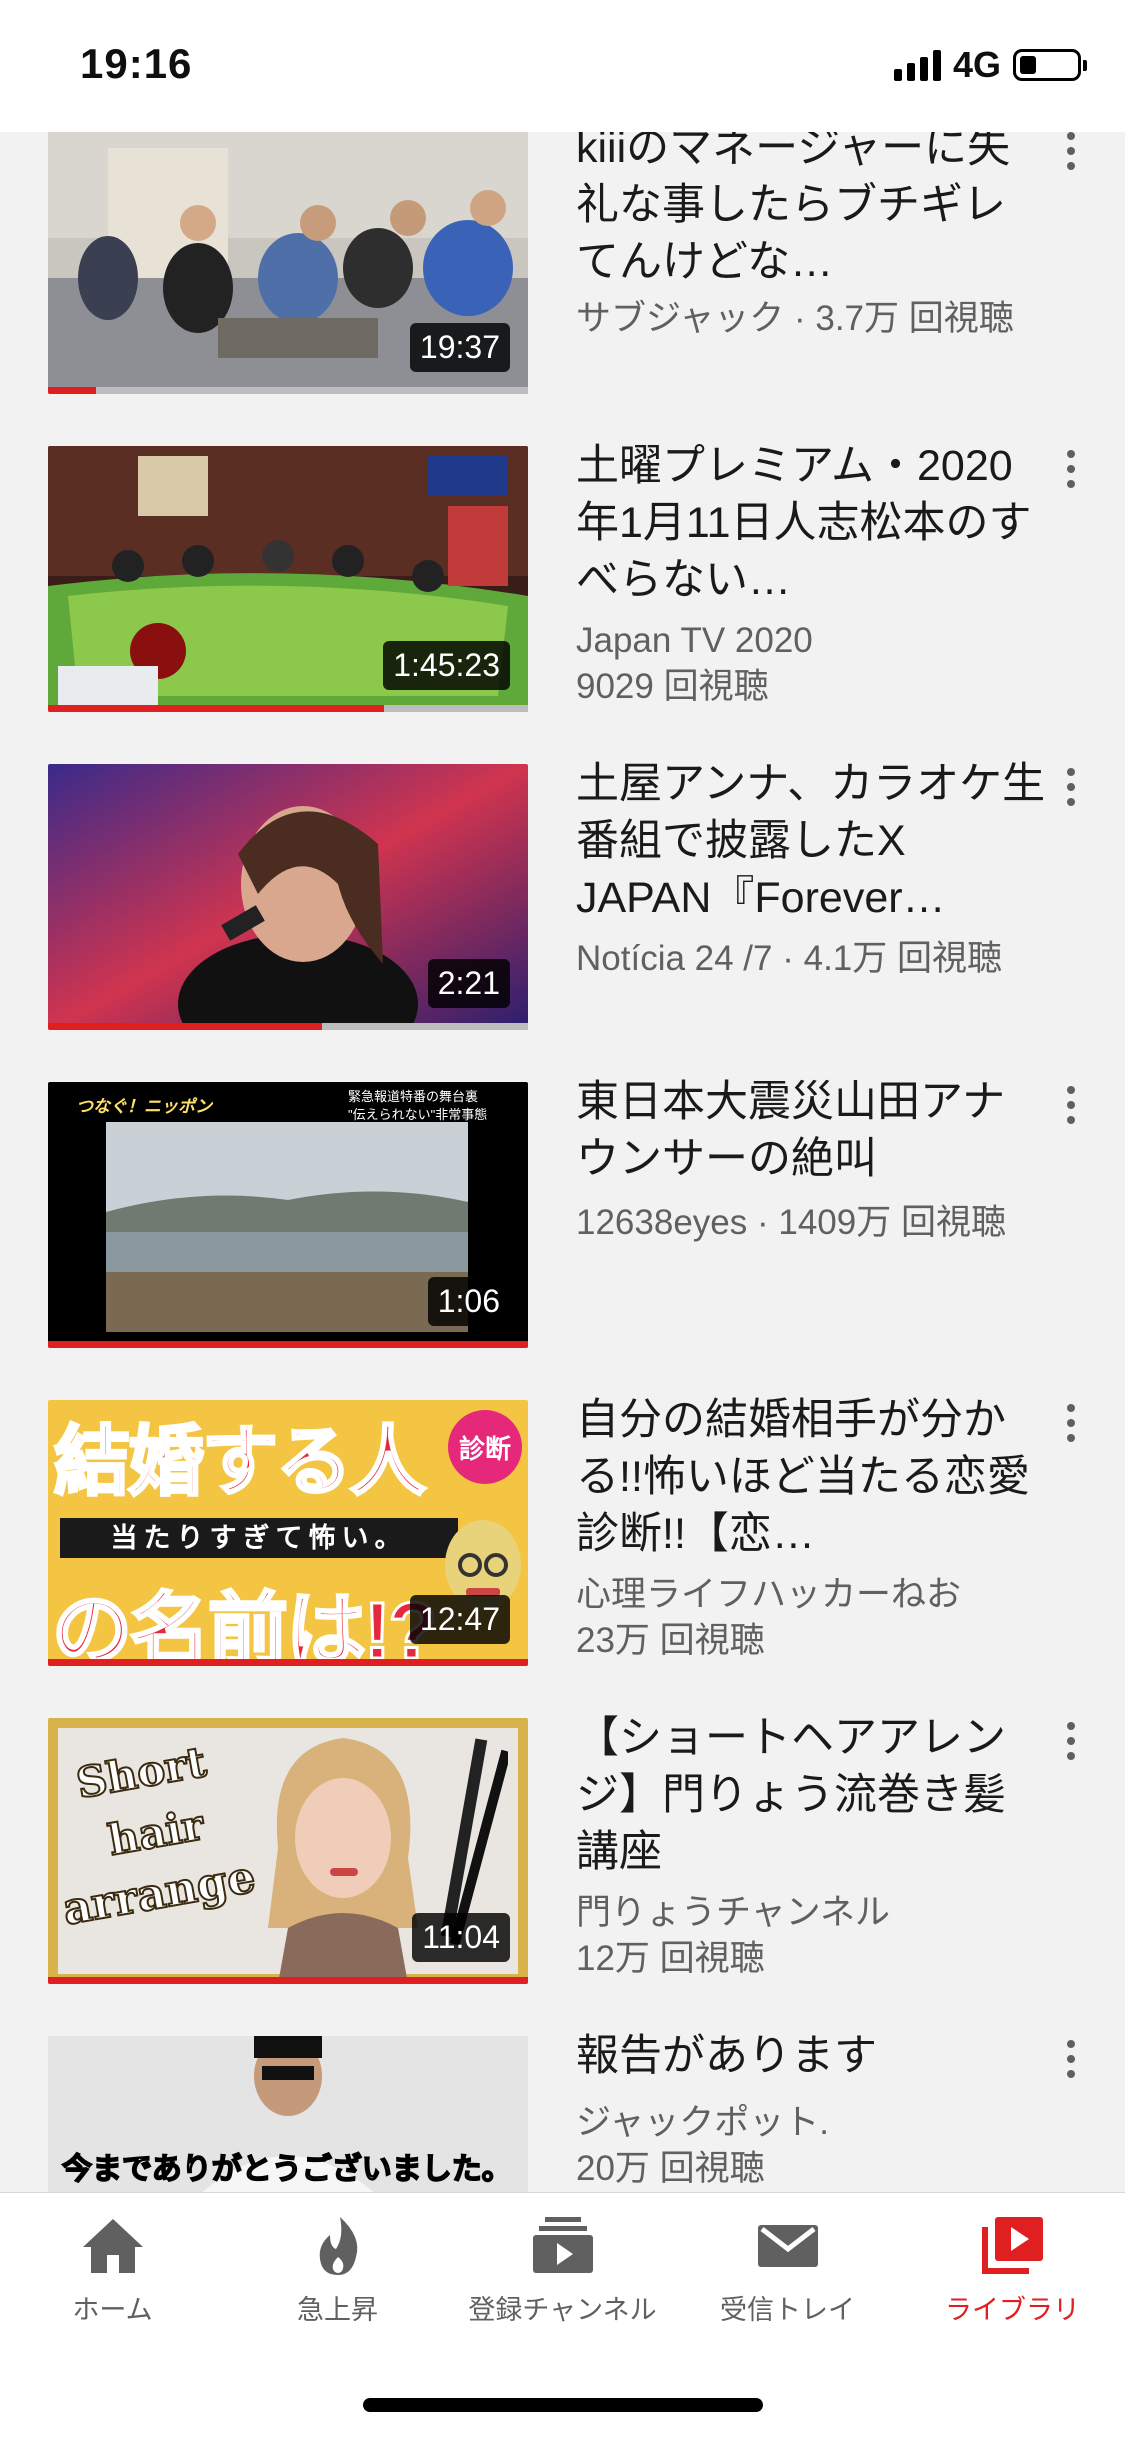 Image resolution: width=1125 pixels, height=2437 pixels. What do you see at coordinates (286, 2169) in the screenshot?
I see `thumbnail-caption: 今までありがとうございました。` at bounding box center [286, 2169].